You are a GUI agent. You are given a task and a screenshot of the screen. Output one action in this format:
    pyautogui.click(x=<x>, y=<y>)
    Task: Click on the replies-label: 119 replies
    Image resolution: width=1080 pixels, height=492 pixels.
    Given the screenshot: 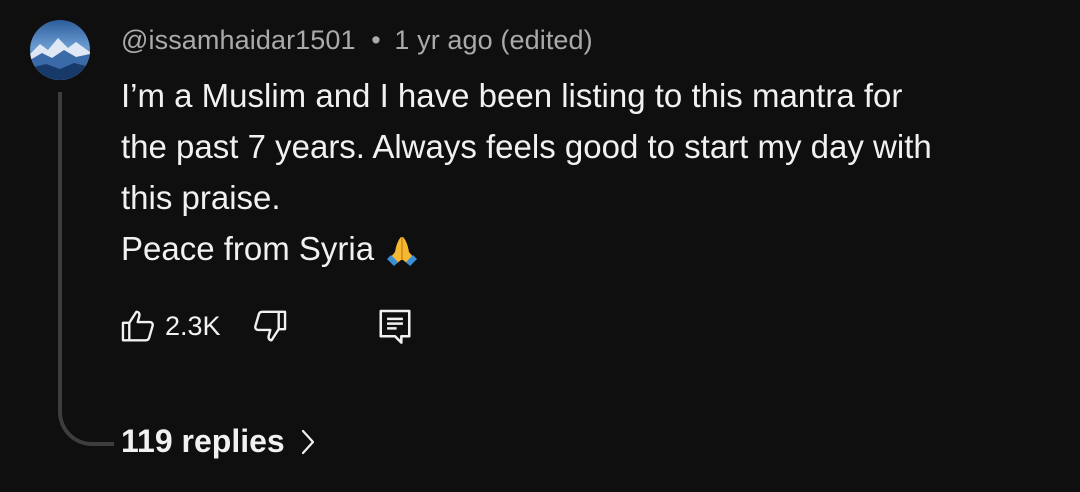 What is the action you would take?
    pyautogui.click(x=203, y=441)
    